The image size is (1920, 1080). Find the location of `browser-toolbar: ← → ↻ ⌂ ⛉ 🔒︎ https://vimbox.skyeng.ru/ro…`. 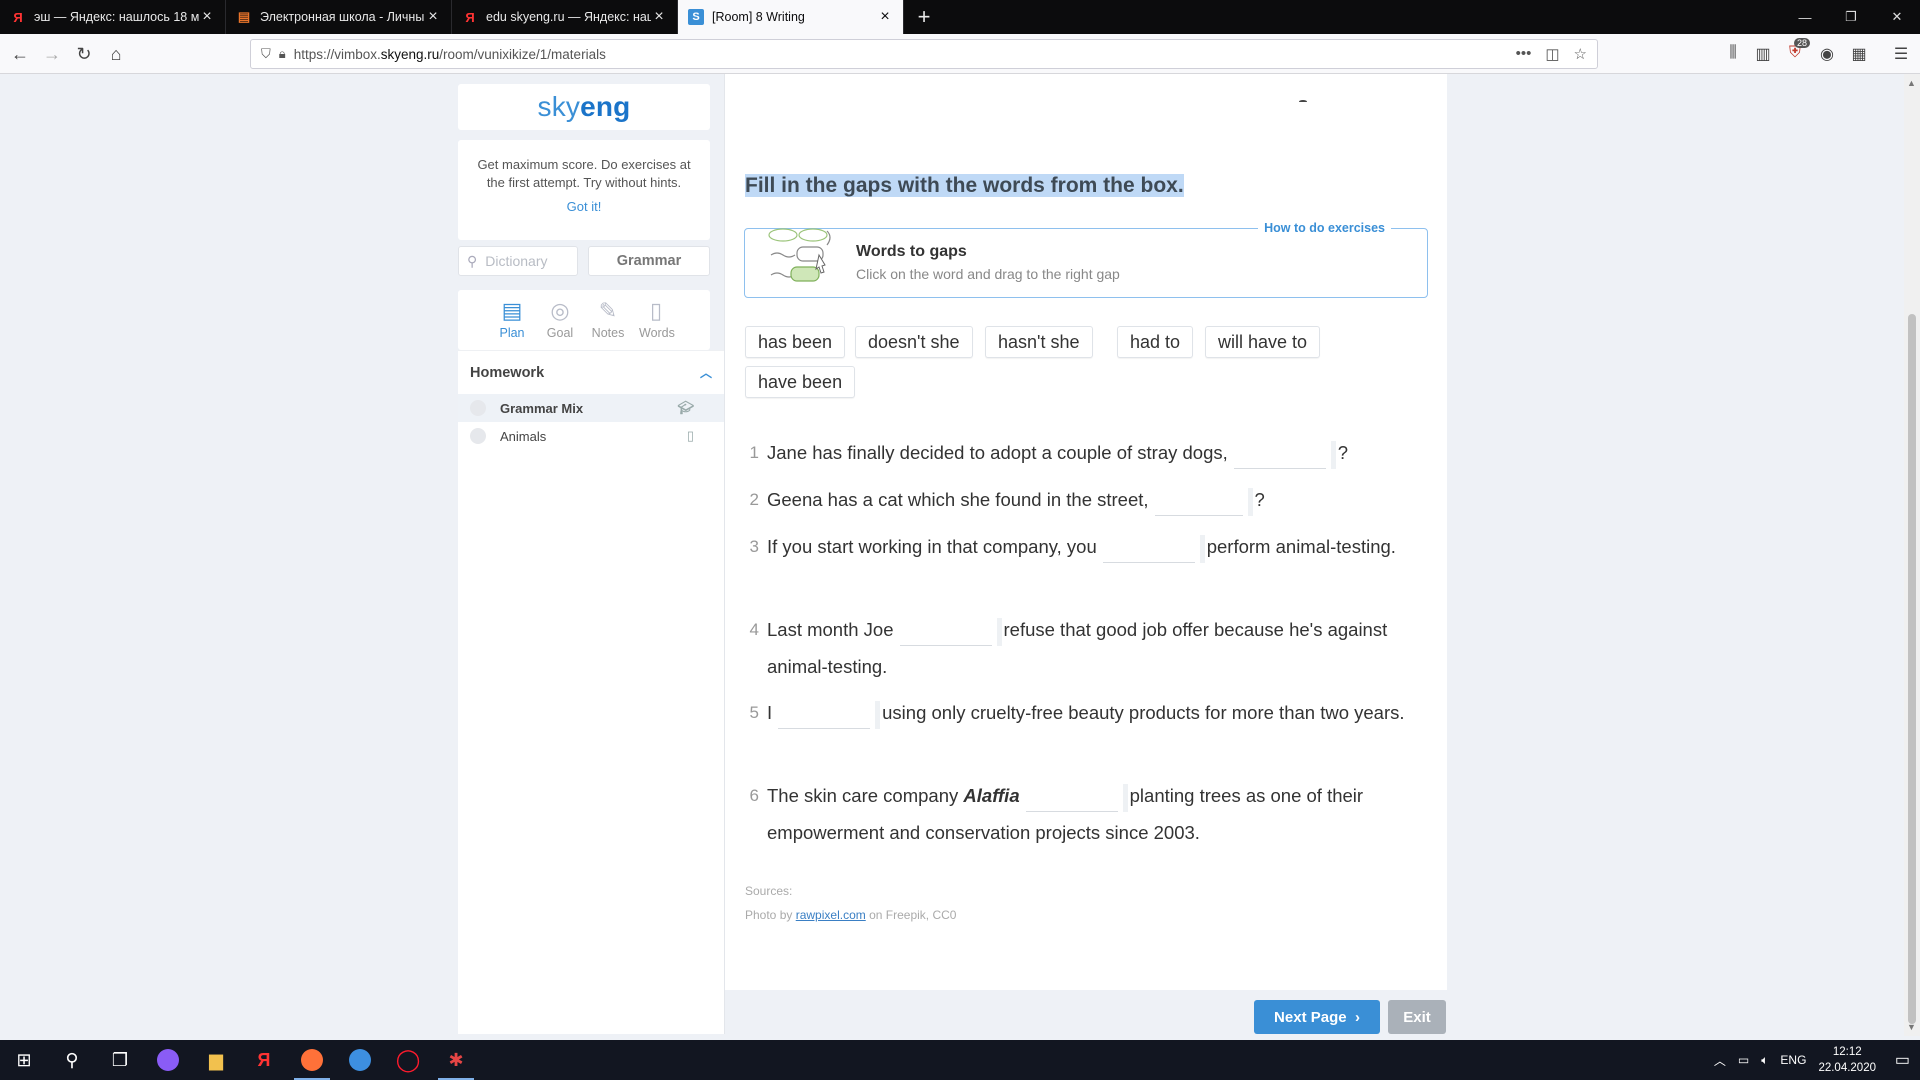

browser-toolbar: ← → ↻ ⌂ ⛉ 🔒︎ https://vimbox.skyeng.ru/ro… is located at coordinates (960, 54).